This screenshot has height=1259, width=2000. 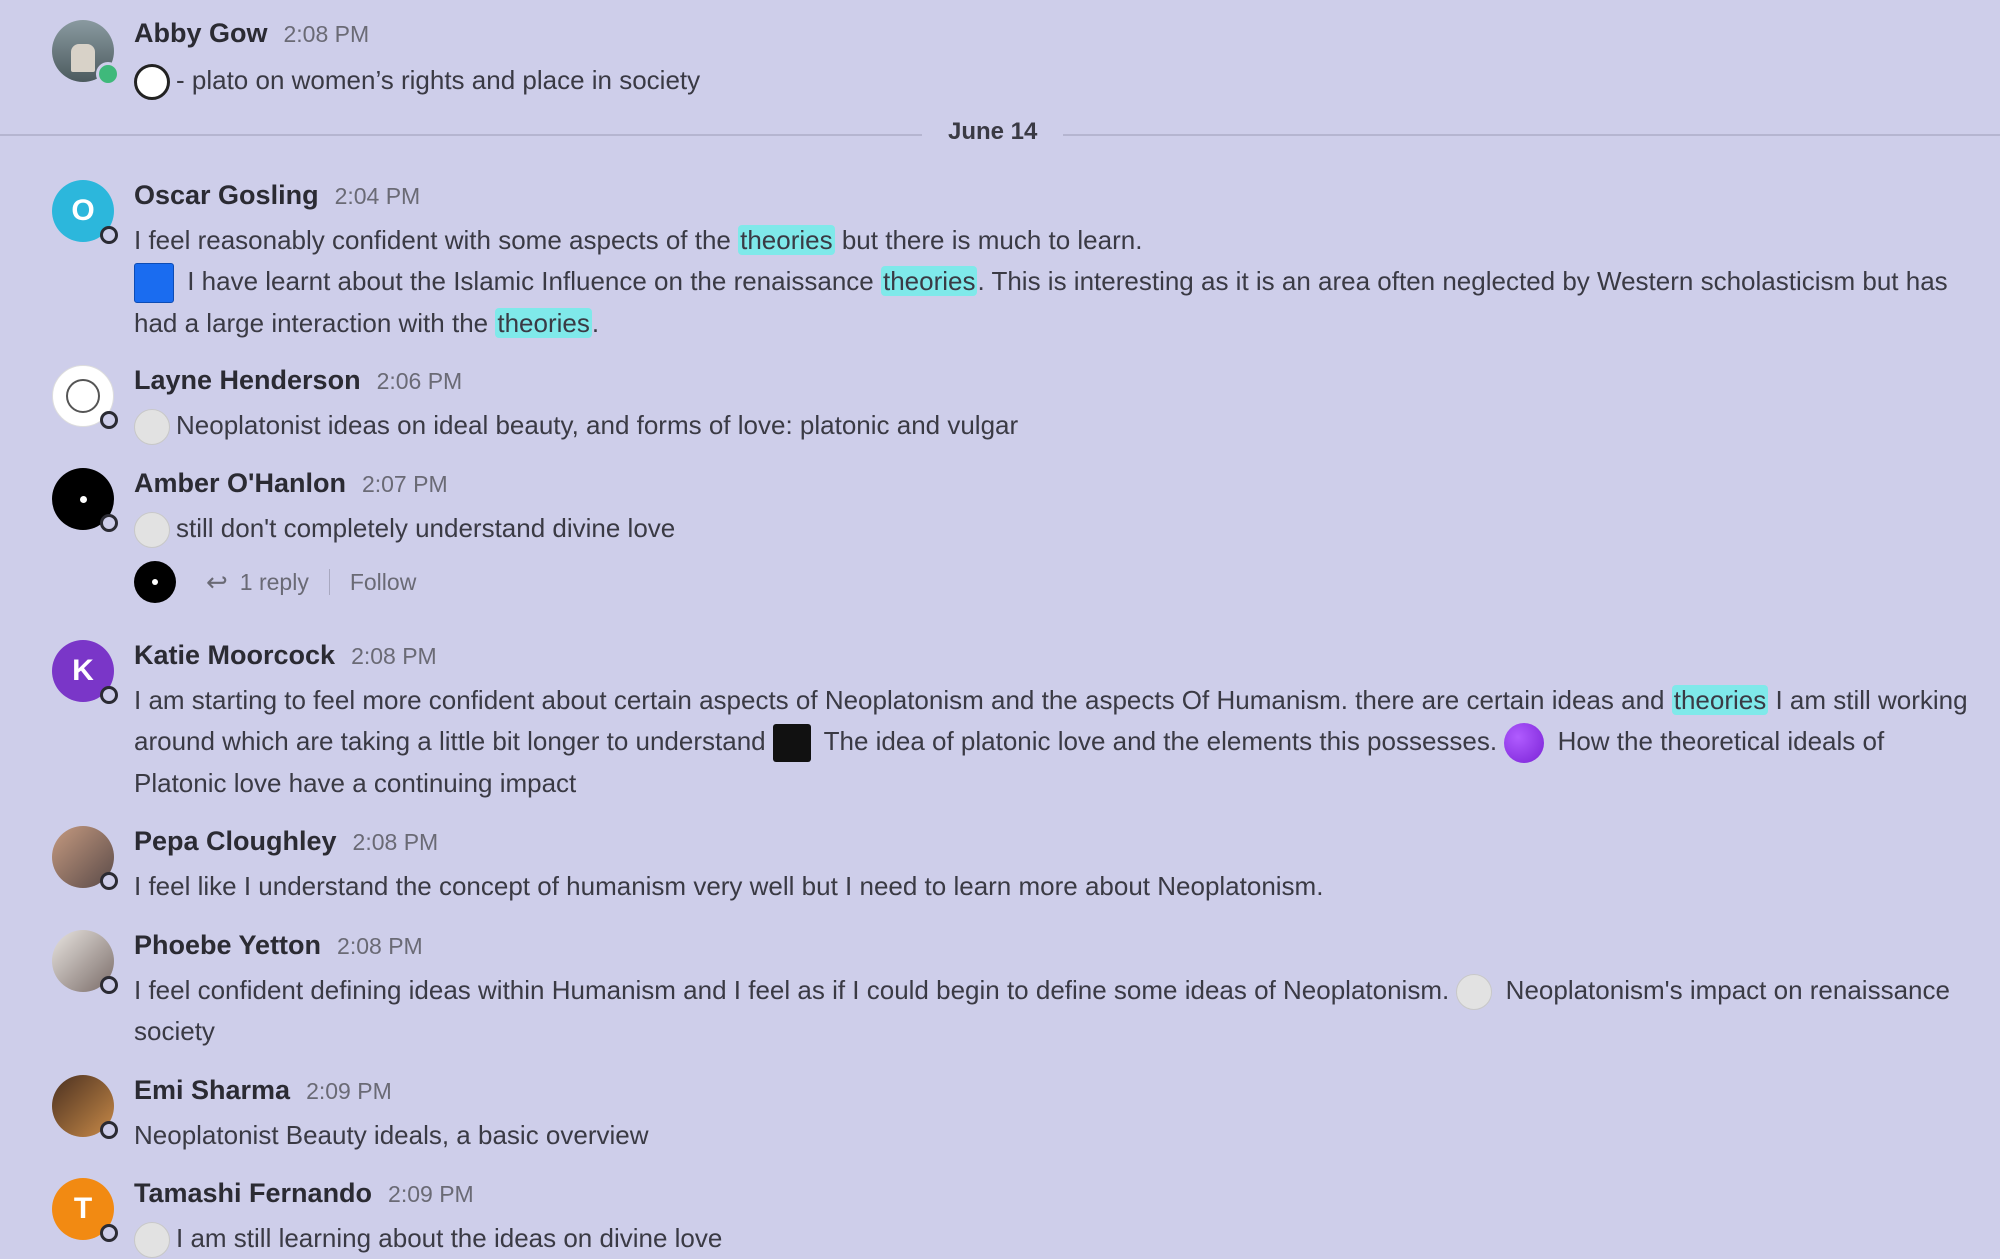 What do you see at coordinates (226, 195) in the screenshot?
I see `author-name: Oscar Gosling` at bounding box center [226, 195].